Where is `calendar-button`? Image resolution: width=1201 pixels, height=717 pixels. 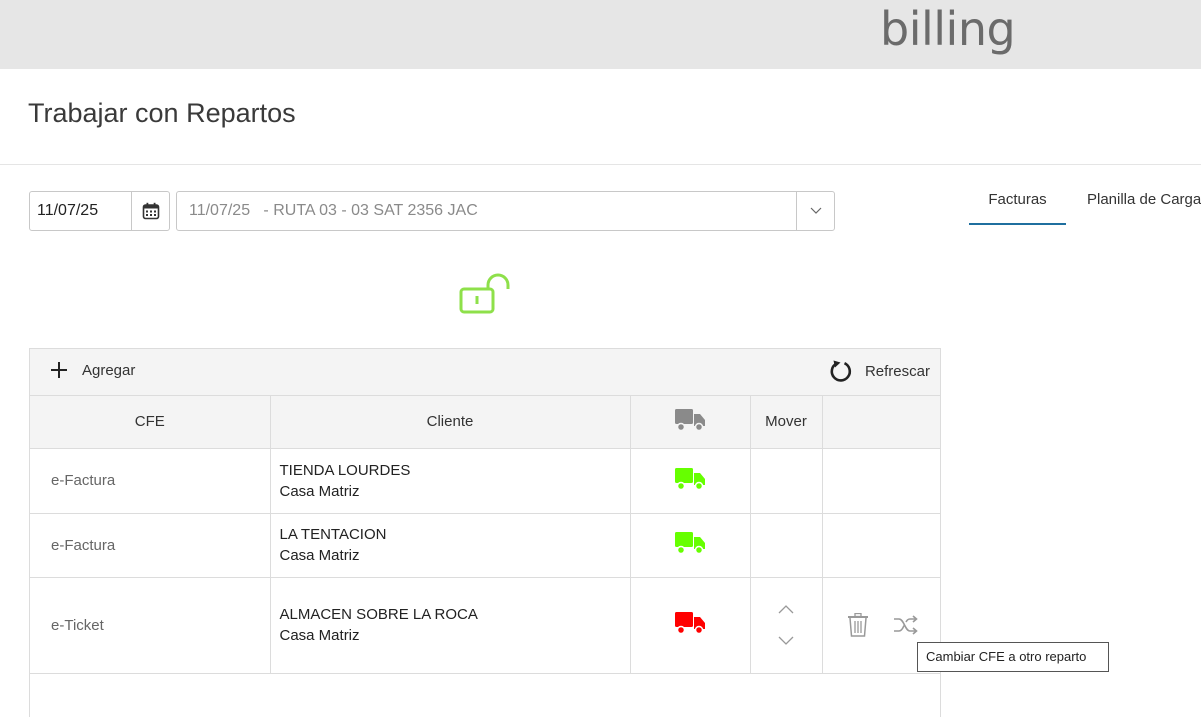
calendar-button is located at coordinates (150, 211).